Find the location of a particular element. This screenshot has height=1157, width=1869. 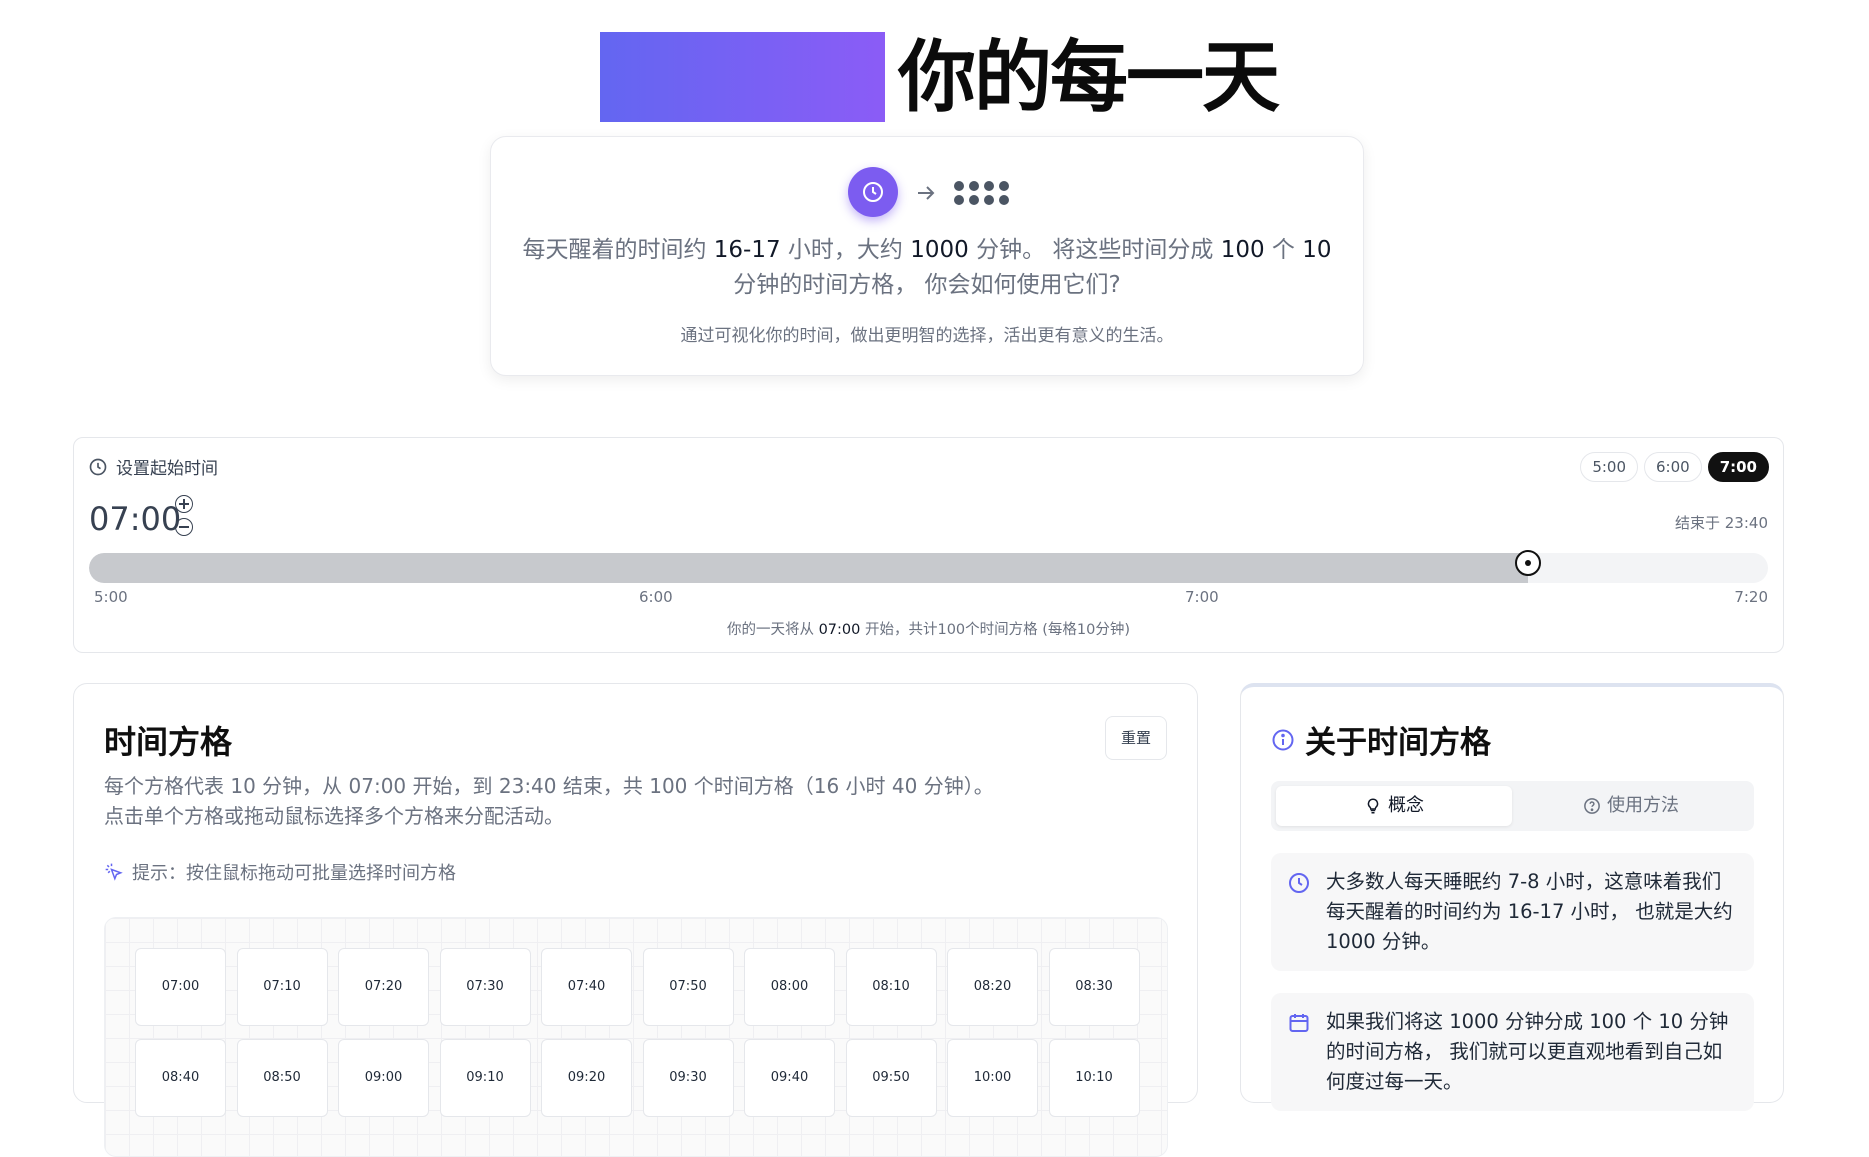

about-tabs: 概念 使用方法 is located at coordinates (1512, 806).